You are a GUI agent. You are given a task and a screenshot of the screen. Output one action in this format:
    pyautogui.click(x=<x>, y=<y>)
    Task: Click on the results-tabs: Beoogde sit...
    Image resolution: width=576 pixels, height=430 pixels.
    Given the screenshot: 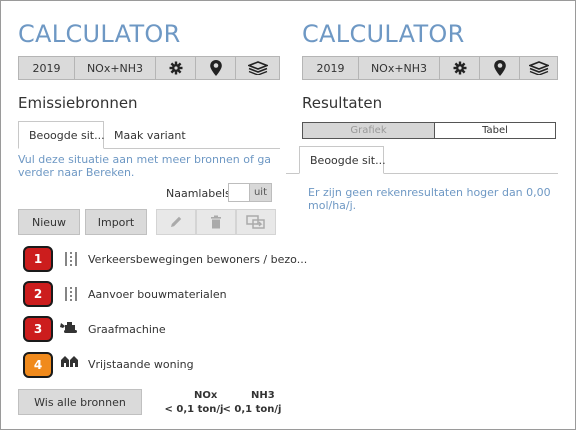 What is the action you would take?
    pyautogui.click(x=342, y=160)
    